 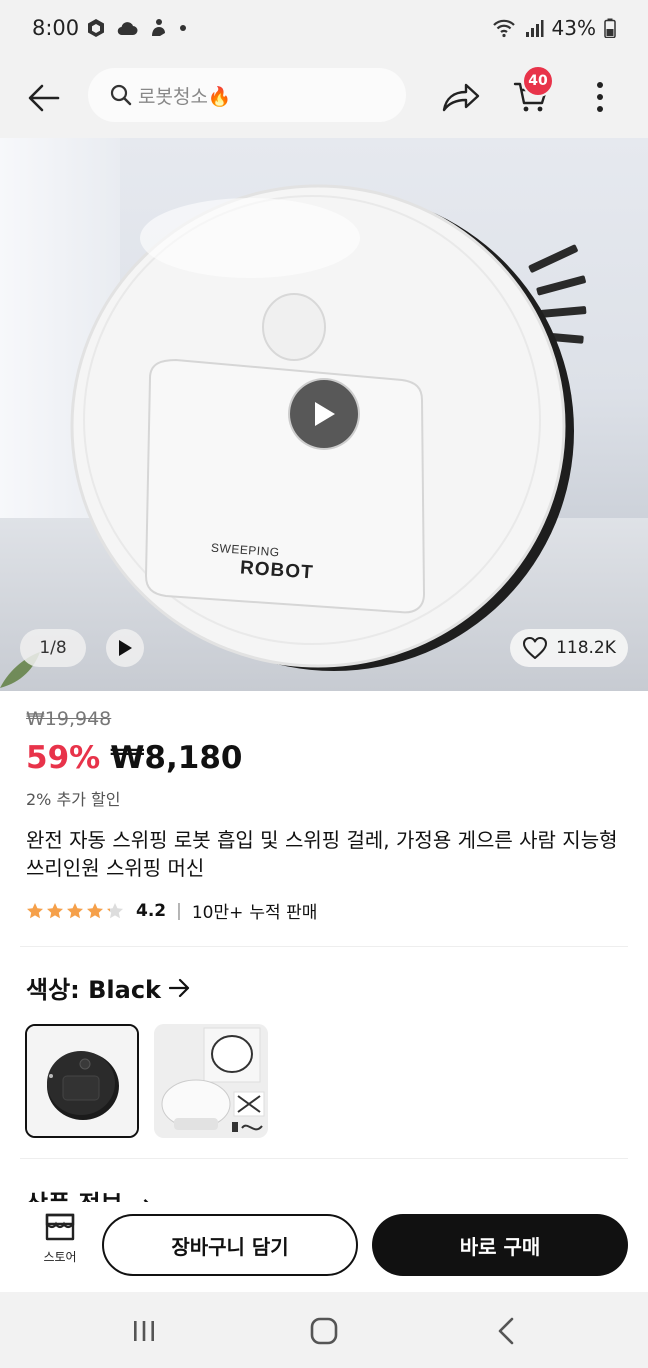 I want to click on home-button, so click(x=324, y=1331).